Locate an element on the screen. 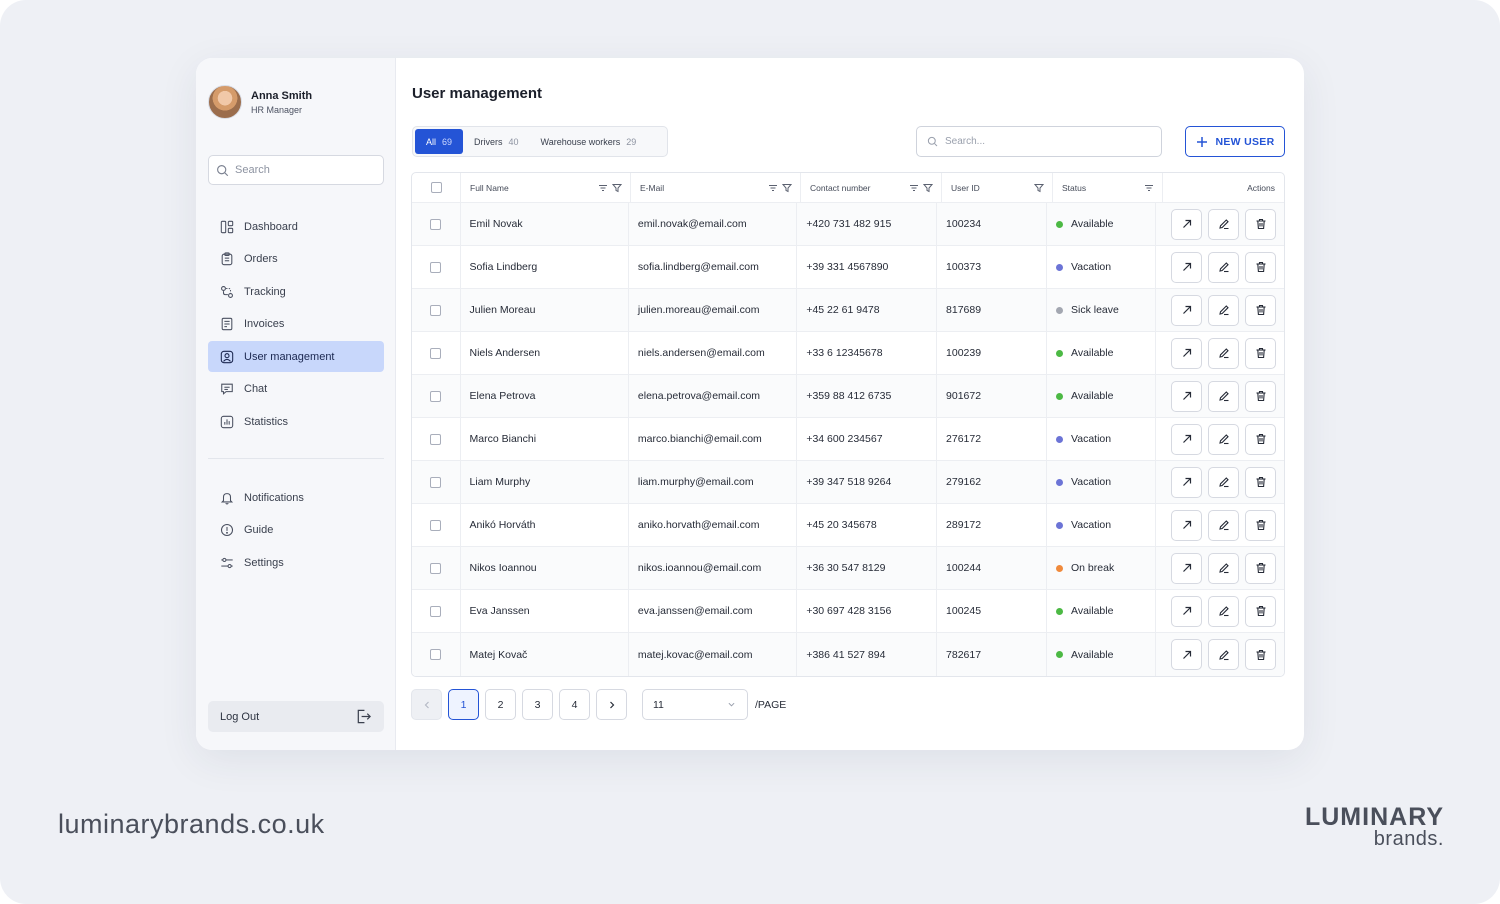 The image size is (1500, 904). next-page-button is located at coordinates (611, 704).